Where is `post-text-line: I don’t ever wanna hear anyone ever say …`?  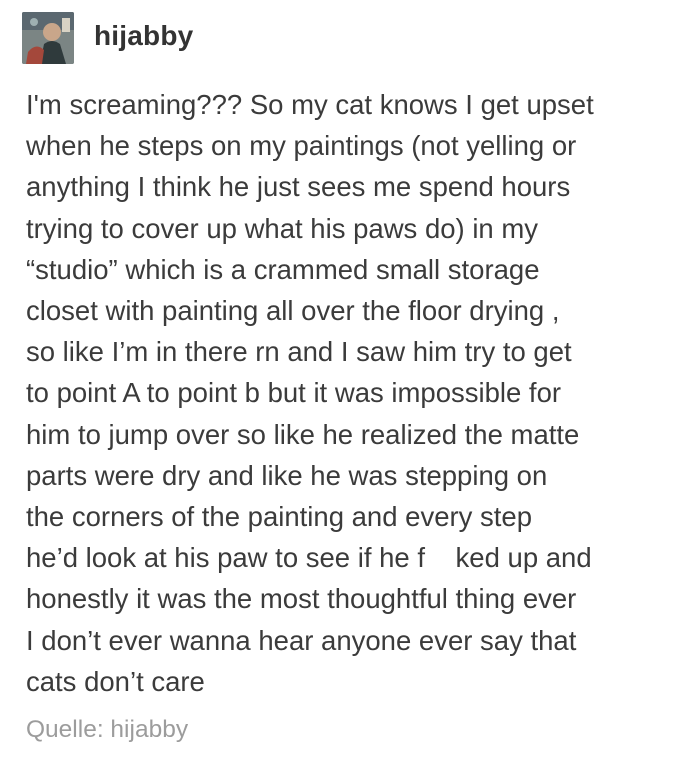 post-text-line: I don’t ever wanna hear anyone ever say … is located at coordinates (301, 640).